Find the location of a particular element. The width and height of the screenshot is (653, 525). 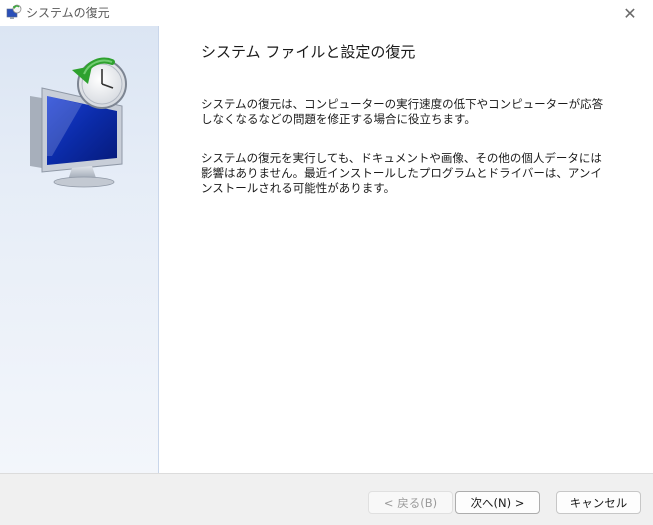

close-icon: ✕ is located at coordinates (630, 13).